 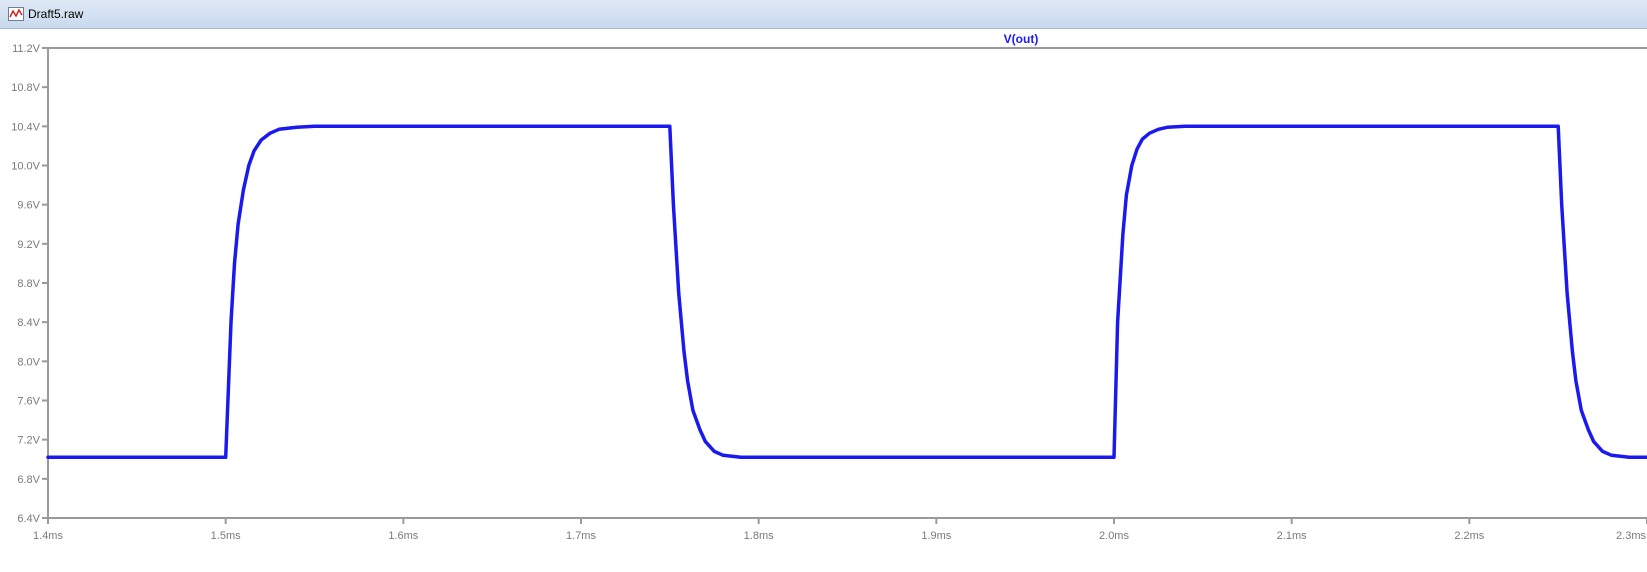 I want to click on y-tick-label: 7.6V, so click(x=28, y=402).